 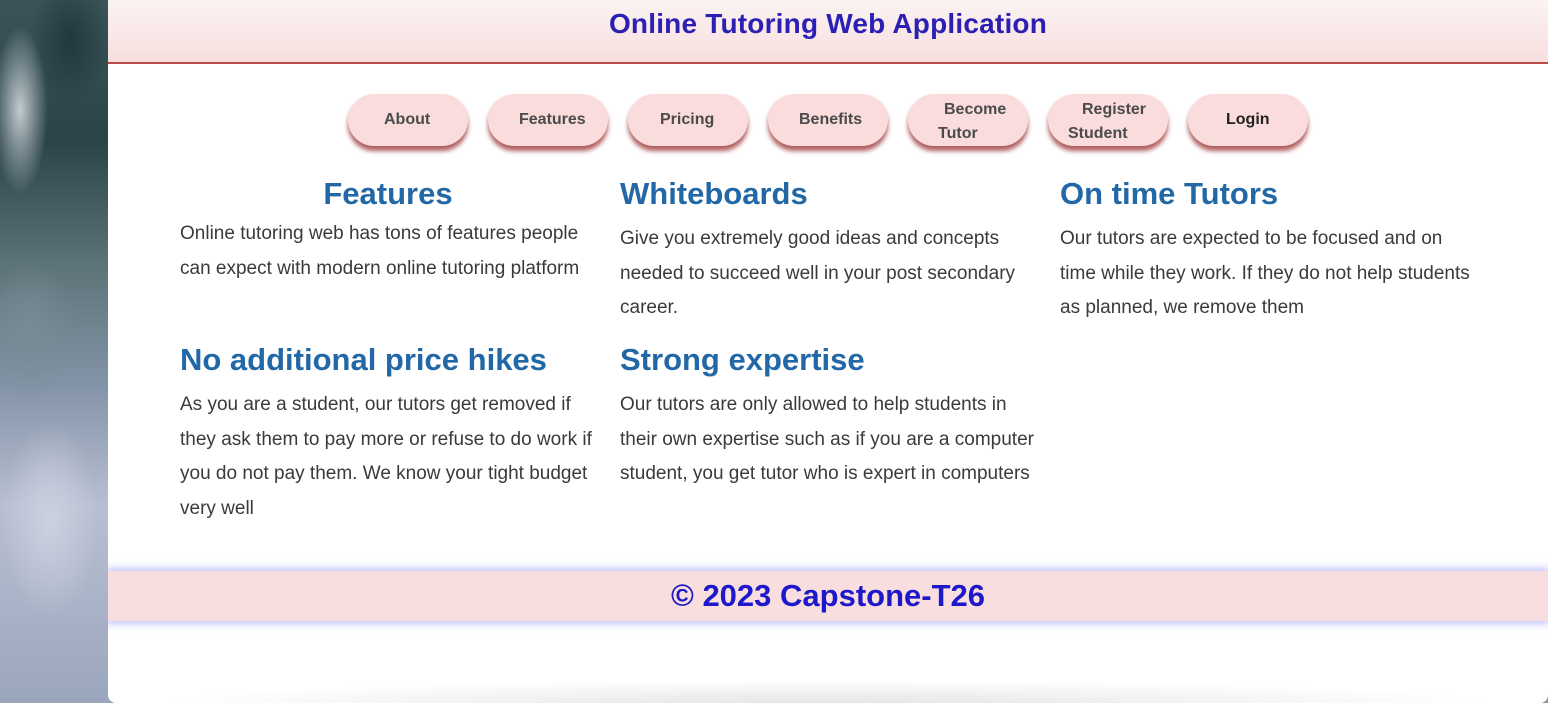 I want to click on nav-login-button: Login, so click(x=1248, y=120).